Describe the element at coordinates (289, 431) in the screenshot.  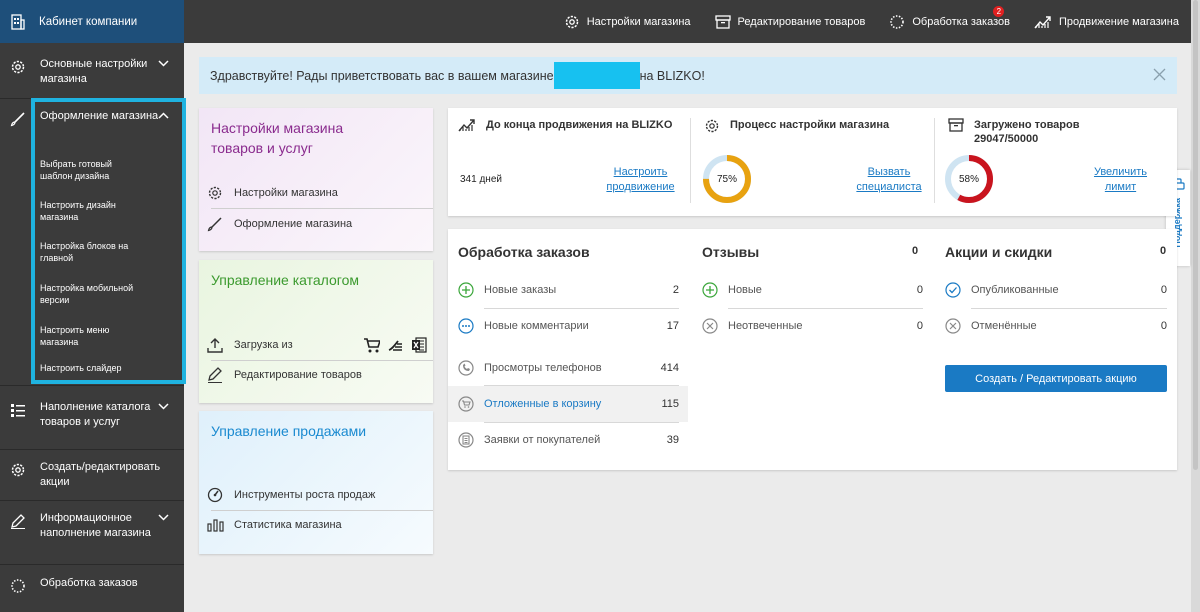
I see `card-title: Управление продажами` at that location.